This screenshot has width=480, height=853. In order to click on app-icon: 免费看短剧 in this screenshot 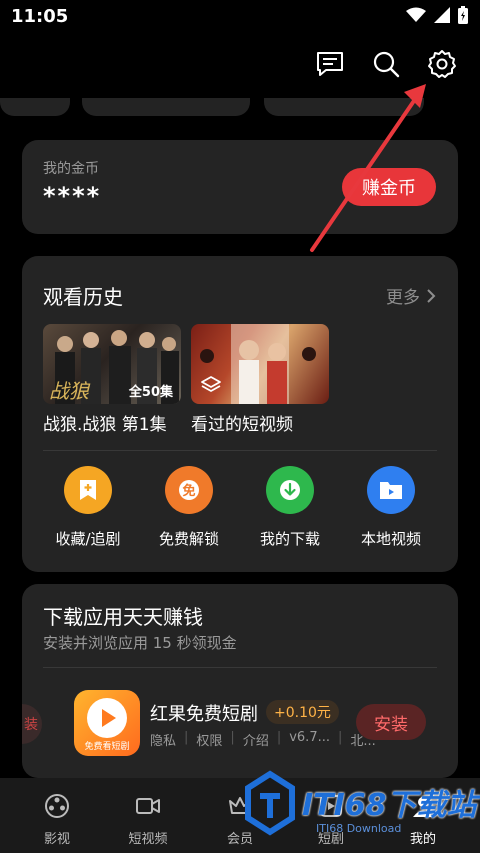, I will do `click(107, 723)`.